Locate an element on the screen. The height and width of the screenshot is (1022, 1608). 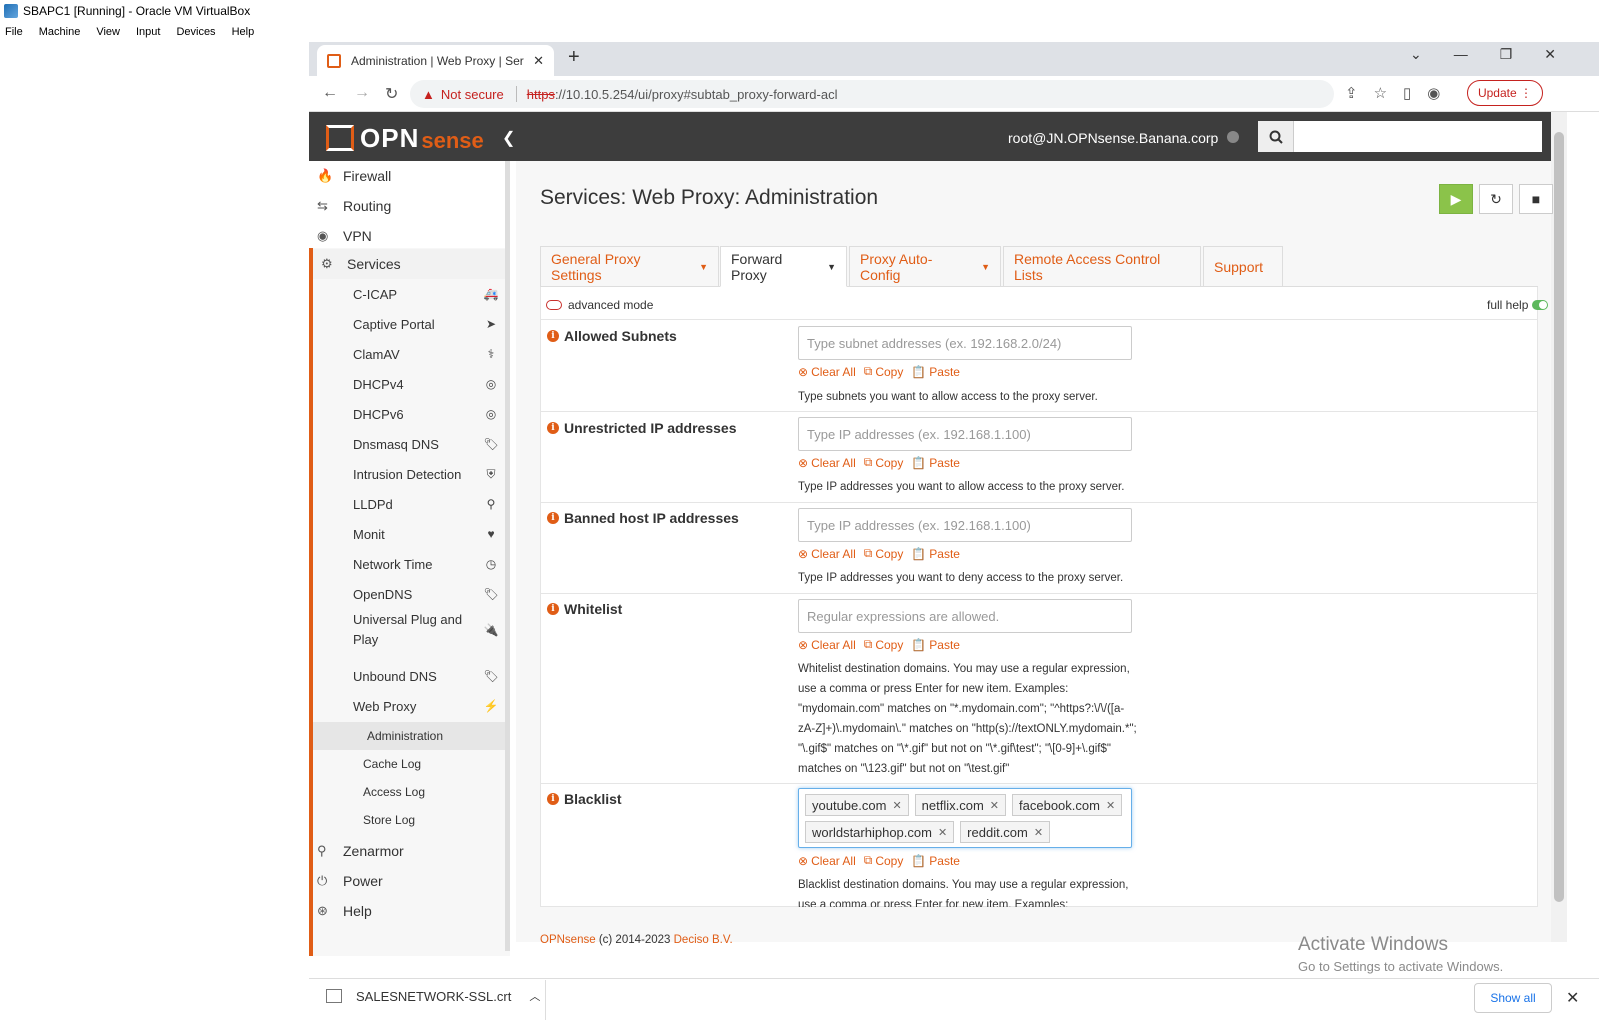
maximize-icon: ❐ is located at coordinates (1506, 54).